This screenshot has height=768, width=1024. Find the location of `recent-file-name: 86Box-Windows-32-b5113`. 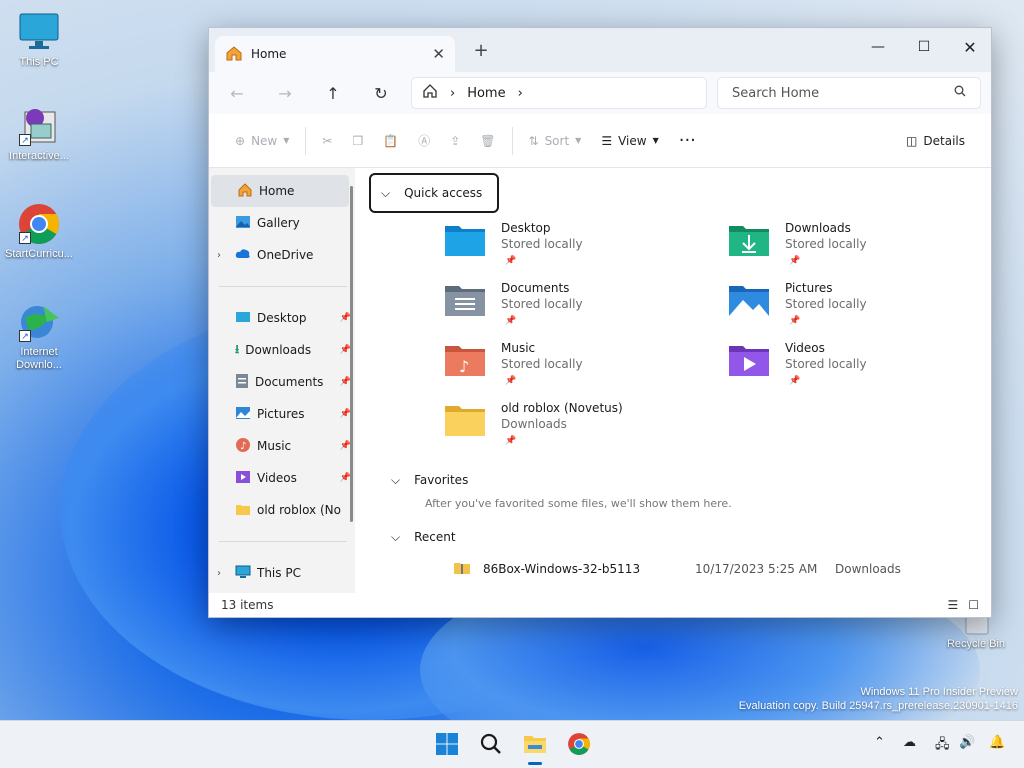

recent-file-name: 86Box-Windows-32-b5113 is located at coordinates (562, 569).